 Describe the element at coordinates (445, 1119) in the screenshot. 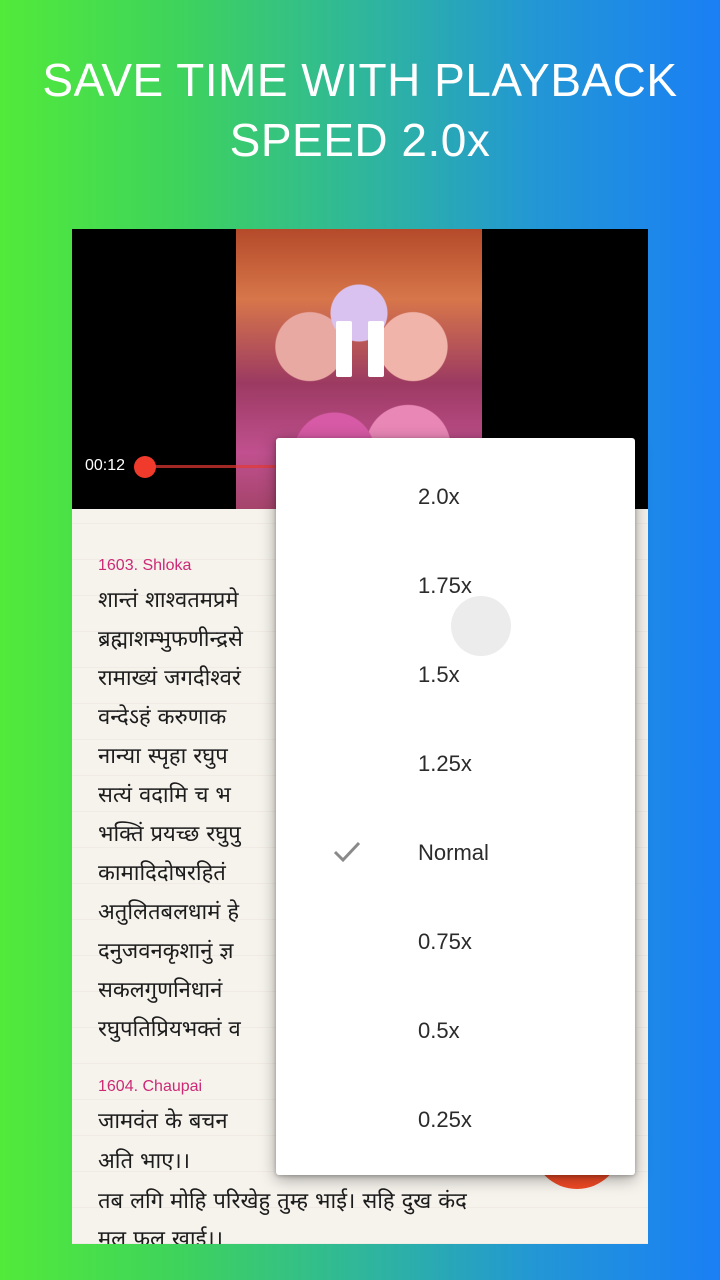

I see `speed-option-label: 0.25x` at that location.